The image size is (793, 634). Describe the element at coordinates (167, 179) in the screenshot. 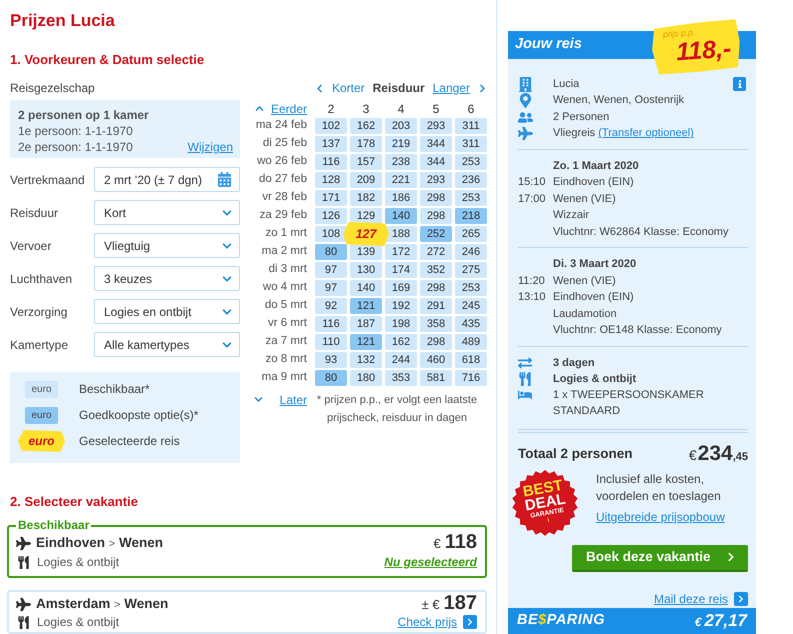

I see `date-field: 2 mrt ’20 (± 7 dgn)` at that location.